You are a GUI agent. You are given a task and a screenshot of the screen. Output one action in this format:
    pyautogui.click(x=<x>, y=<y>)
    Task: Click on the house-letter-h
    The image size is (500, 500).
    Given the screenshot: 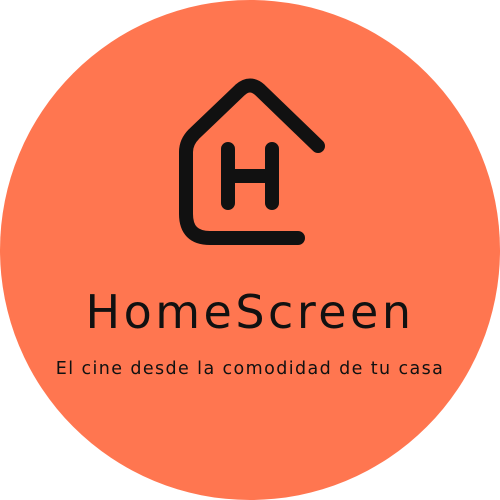 What is the action you would take?
    pyautogui.click(x=250, y=176)
    